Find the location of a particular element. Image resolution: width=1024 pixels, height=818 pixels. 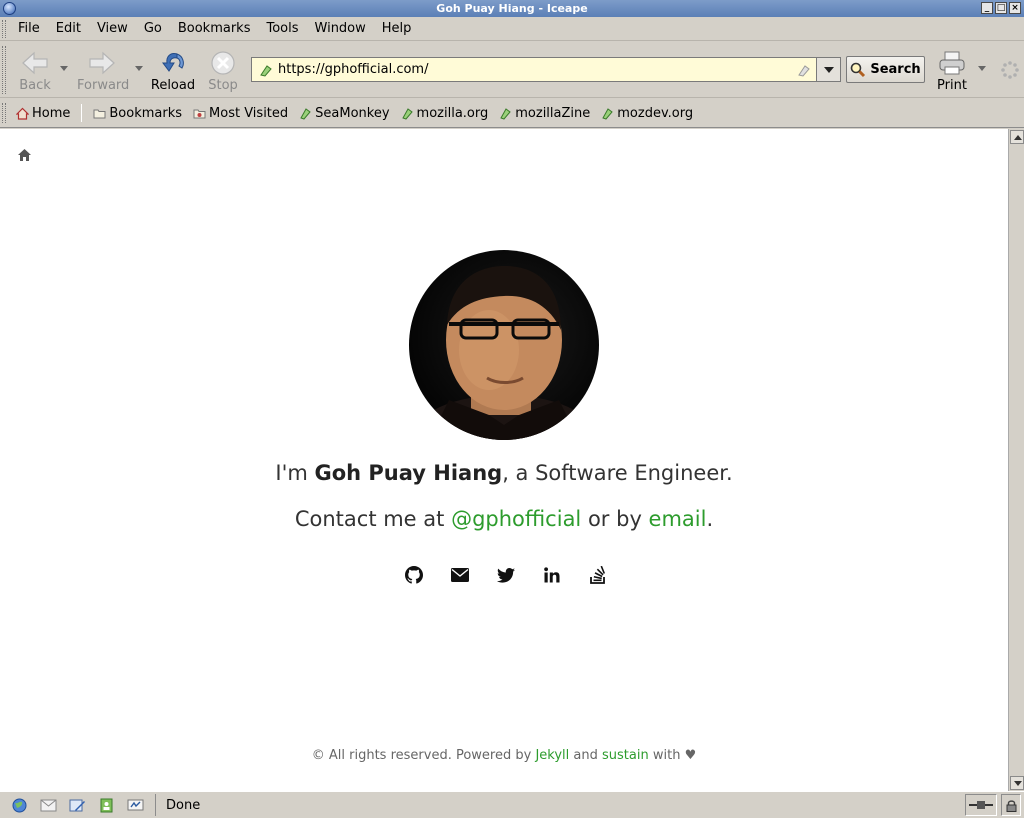

bookmark-label: Most Visited is located at coordinates (249, 113).